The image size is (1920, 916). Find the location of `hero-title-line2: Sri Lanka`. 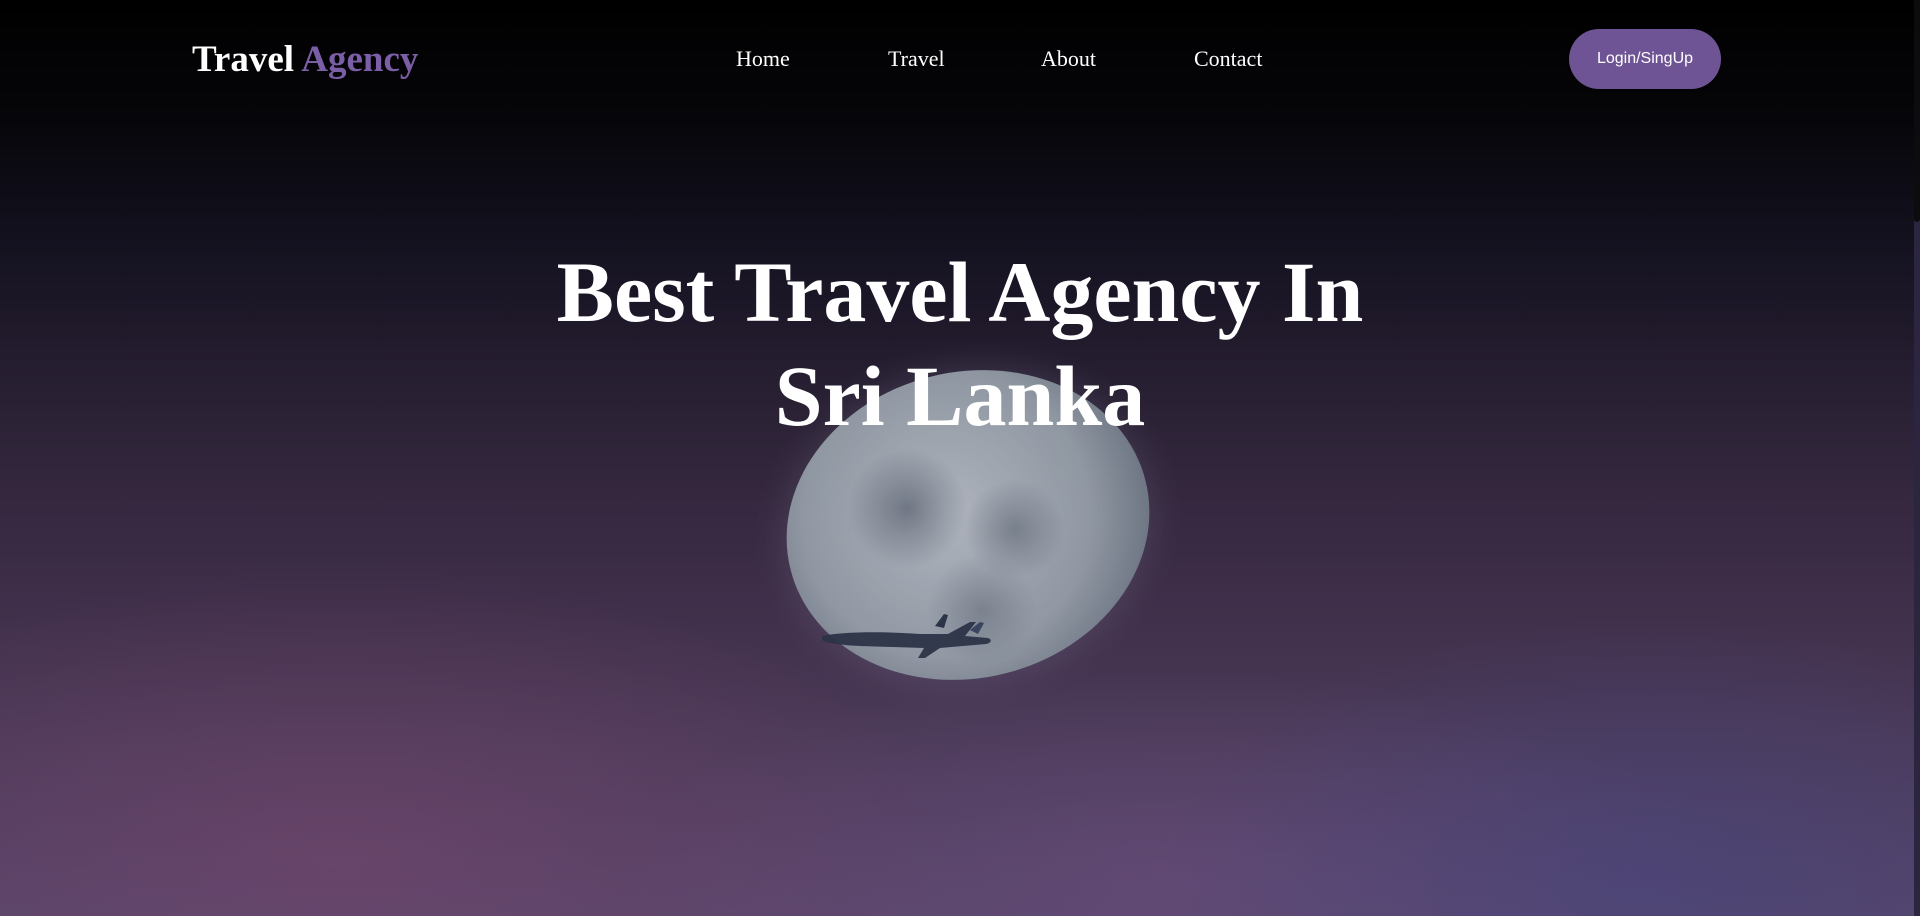

hero-title-line2: Sri Lanka is located at coordinates (960, 396).